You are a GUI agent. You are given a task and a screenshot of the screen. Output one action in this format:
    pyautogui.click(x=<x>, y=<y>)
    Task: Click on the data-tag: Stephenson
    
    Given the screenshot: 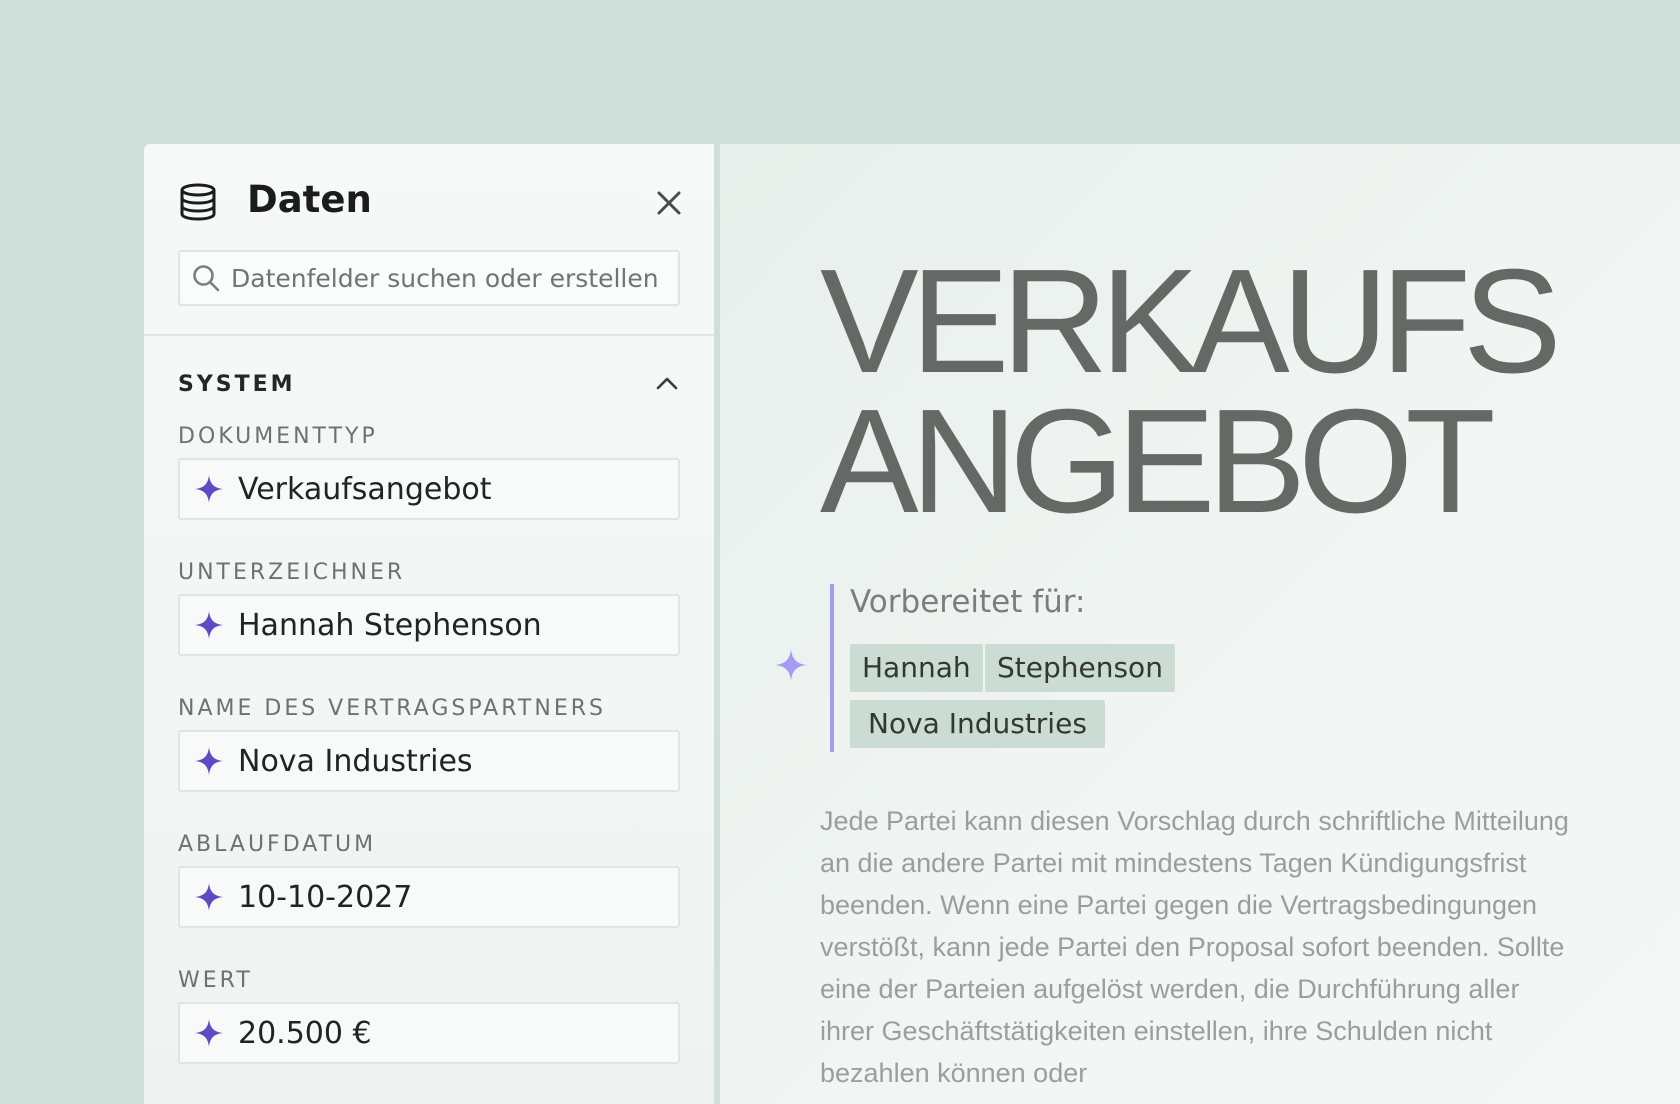 What is the action you would take?
    pyautogui.click(x=1080, y=668)
    